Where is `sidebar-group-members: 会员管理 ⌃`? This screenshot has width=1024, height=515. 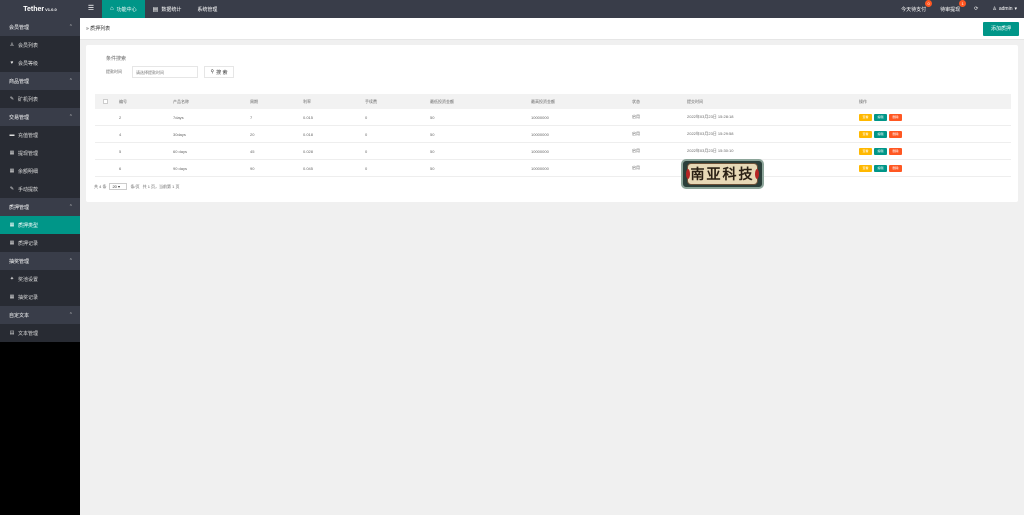 sidebar-group-members: 会员管理 ⌃ is located at coordinates (40, 27).